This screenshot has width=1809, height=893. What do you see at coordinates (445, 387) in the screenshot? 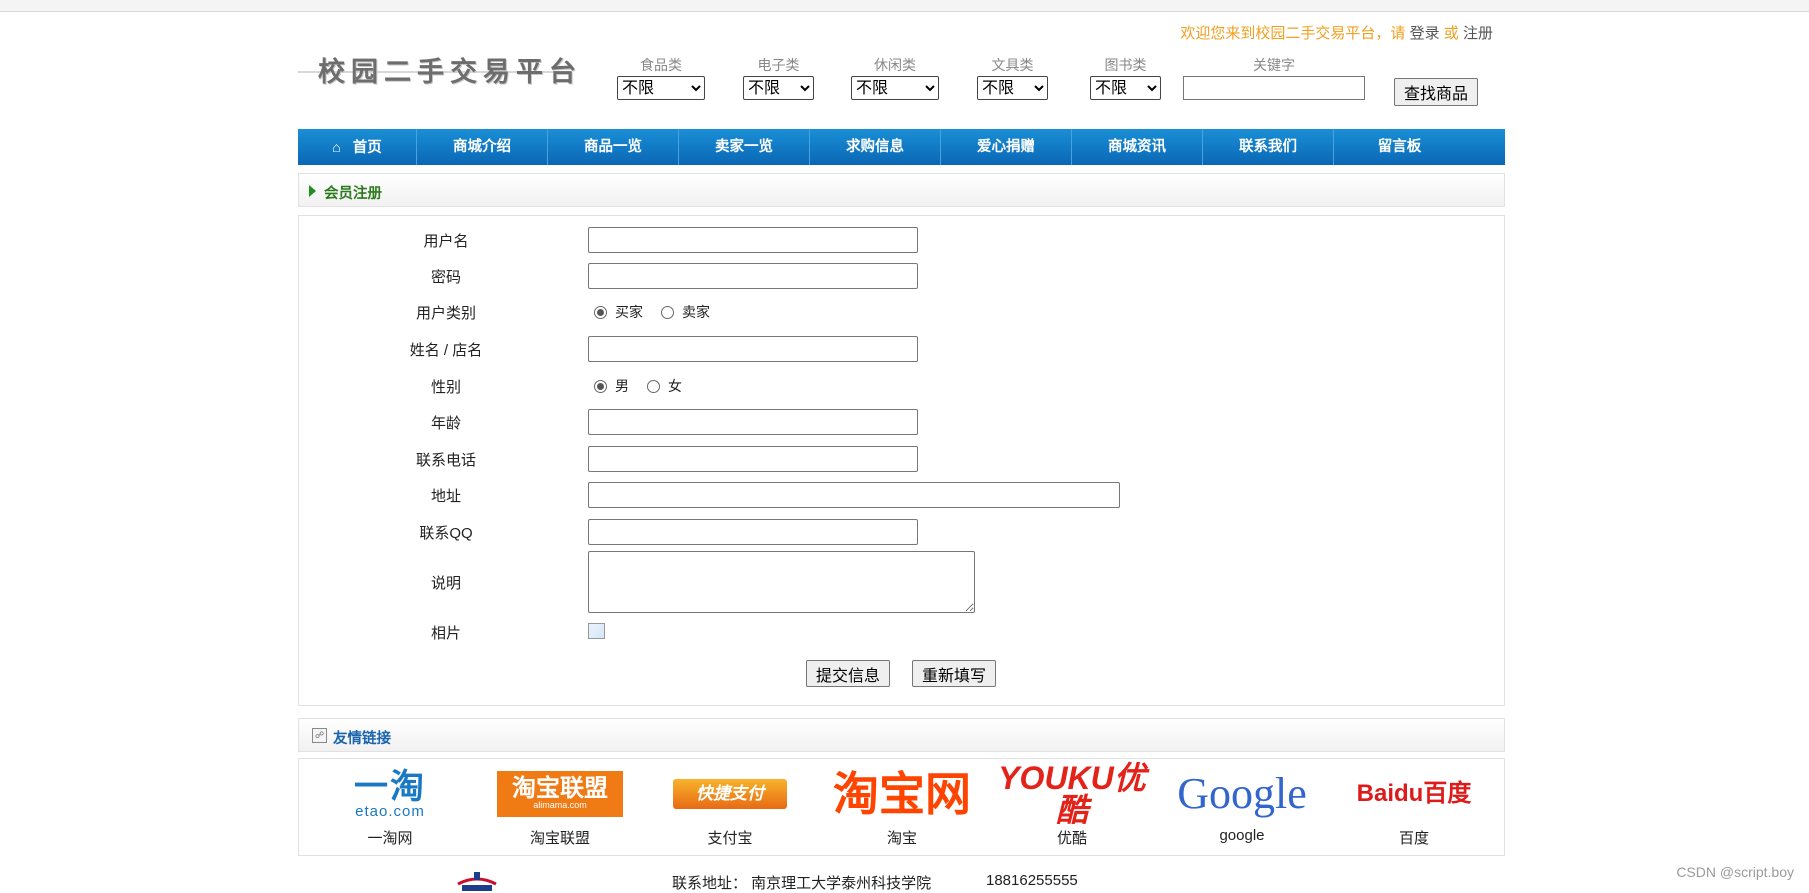
I see `gender-label: 性别` at bounding box center [445, 387].